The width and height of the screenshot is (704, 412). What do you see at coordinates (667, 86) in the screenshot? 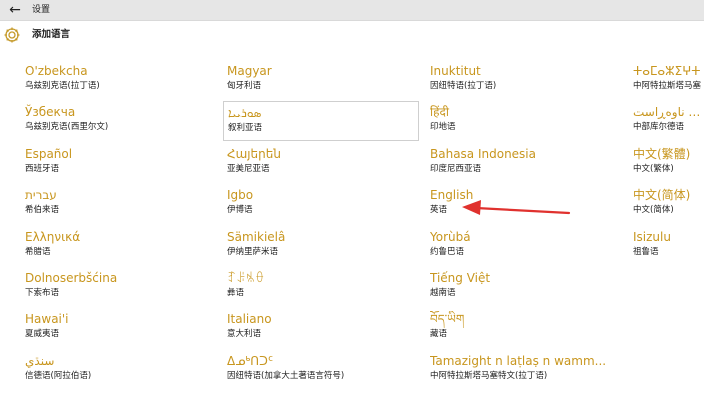
I see `language-subtitle: 中阿特拉斯塔马塞` at bounding box center [667, 86].